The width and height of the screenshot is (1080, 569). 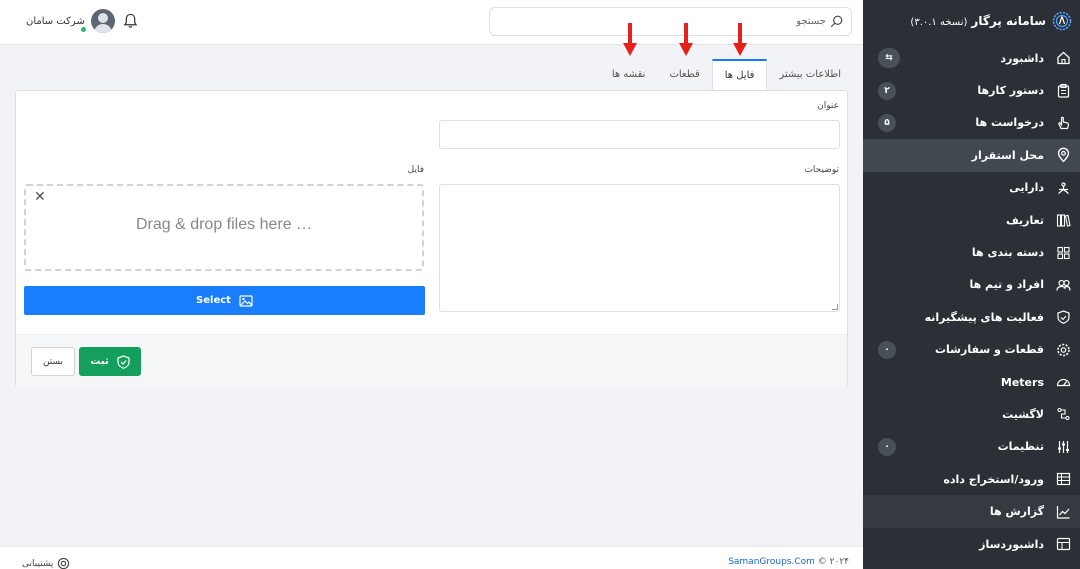 What do you see at coordinates (53, 361) in the screenshot?
I see `close-button: بستن` at bounding box center [53, 361].